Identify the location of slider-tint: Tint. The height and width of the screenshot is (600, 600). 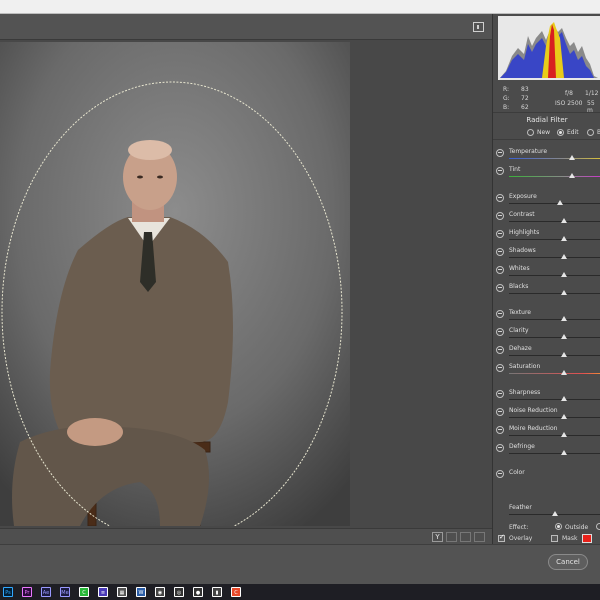
(546, 173).